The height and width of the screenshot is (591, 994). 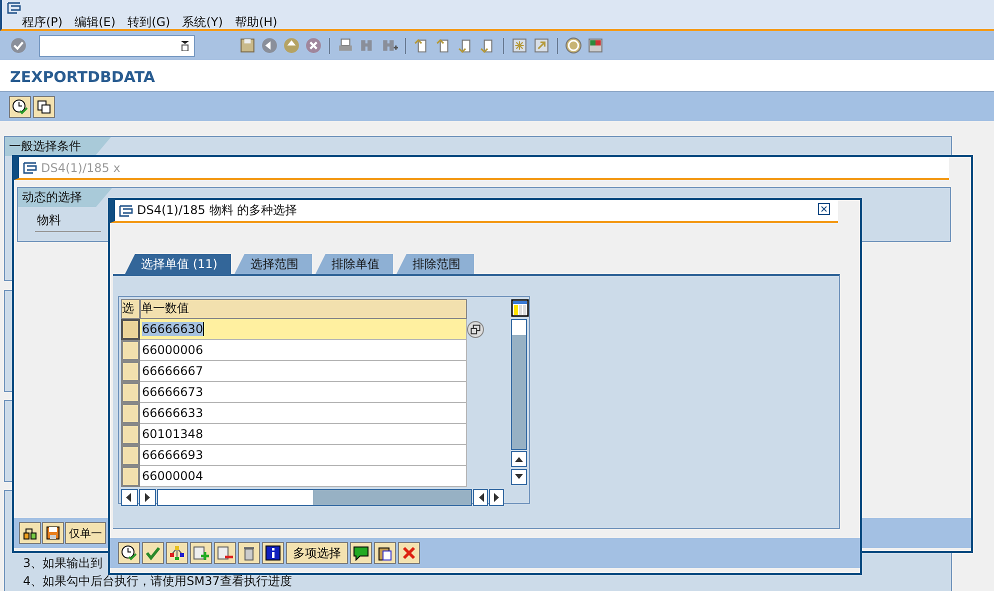 What do you see at coordinates (269, 45) in the screenshot?
I see `back-icon` at bounding box center [269, 45].